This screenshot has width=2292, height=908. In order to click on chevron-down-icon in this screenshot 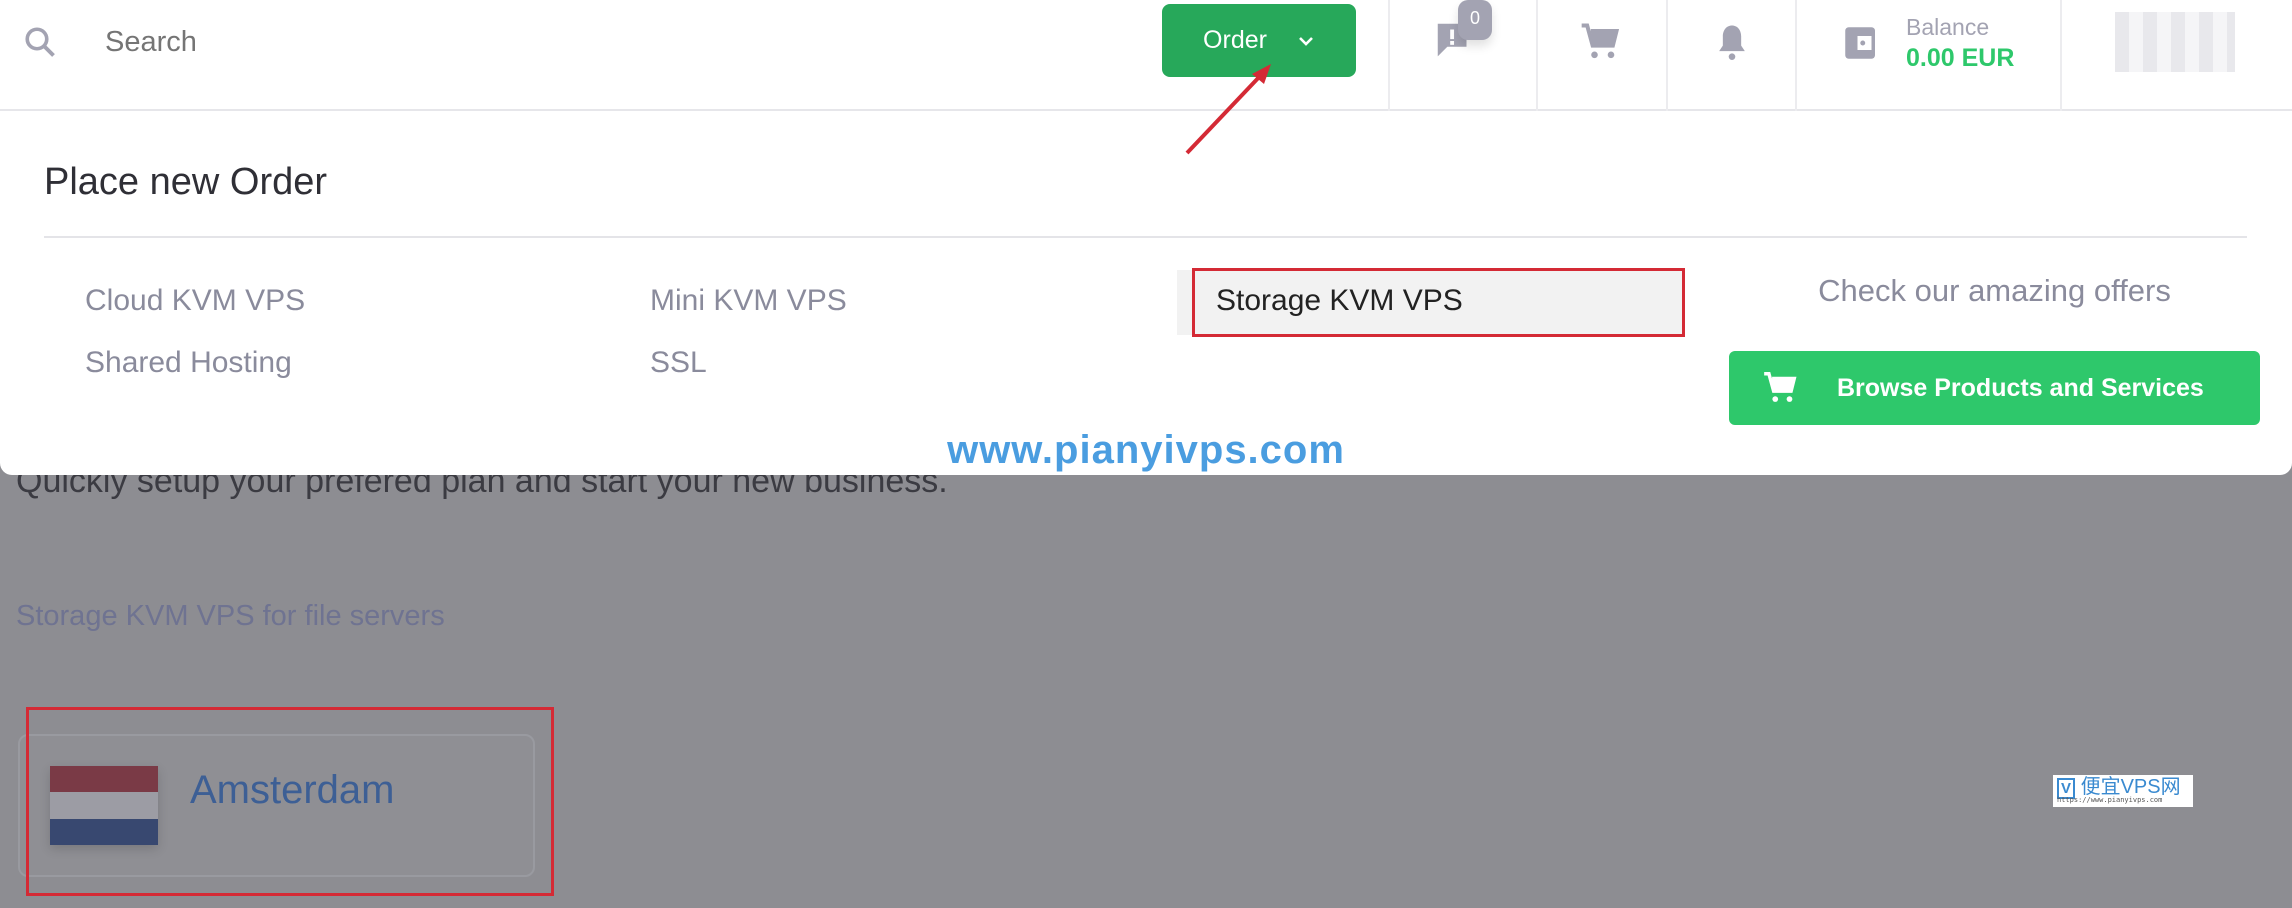, I will do `click(1306, 41)`.